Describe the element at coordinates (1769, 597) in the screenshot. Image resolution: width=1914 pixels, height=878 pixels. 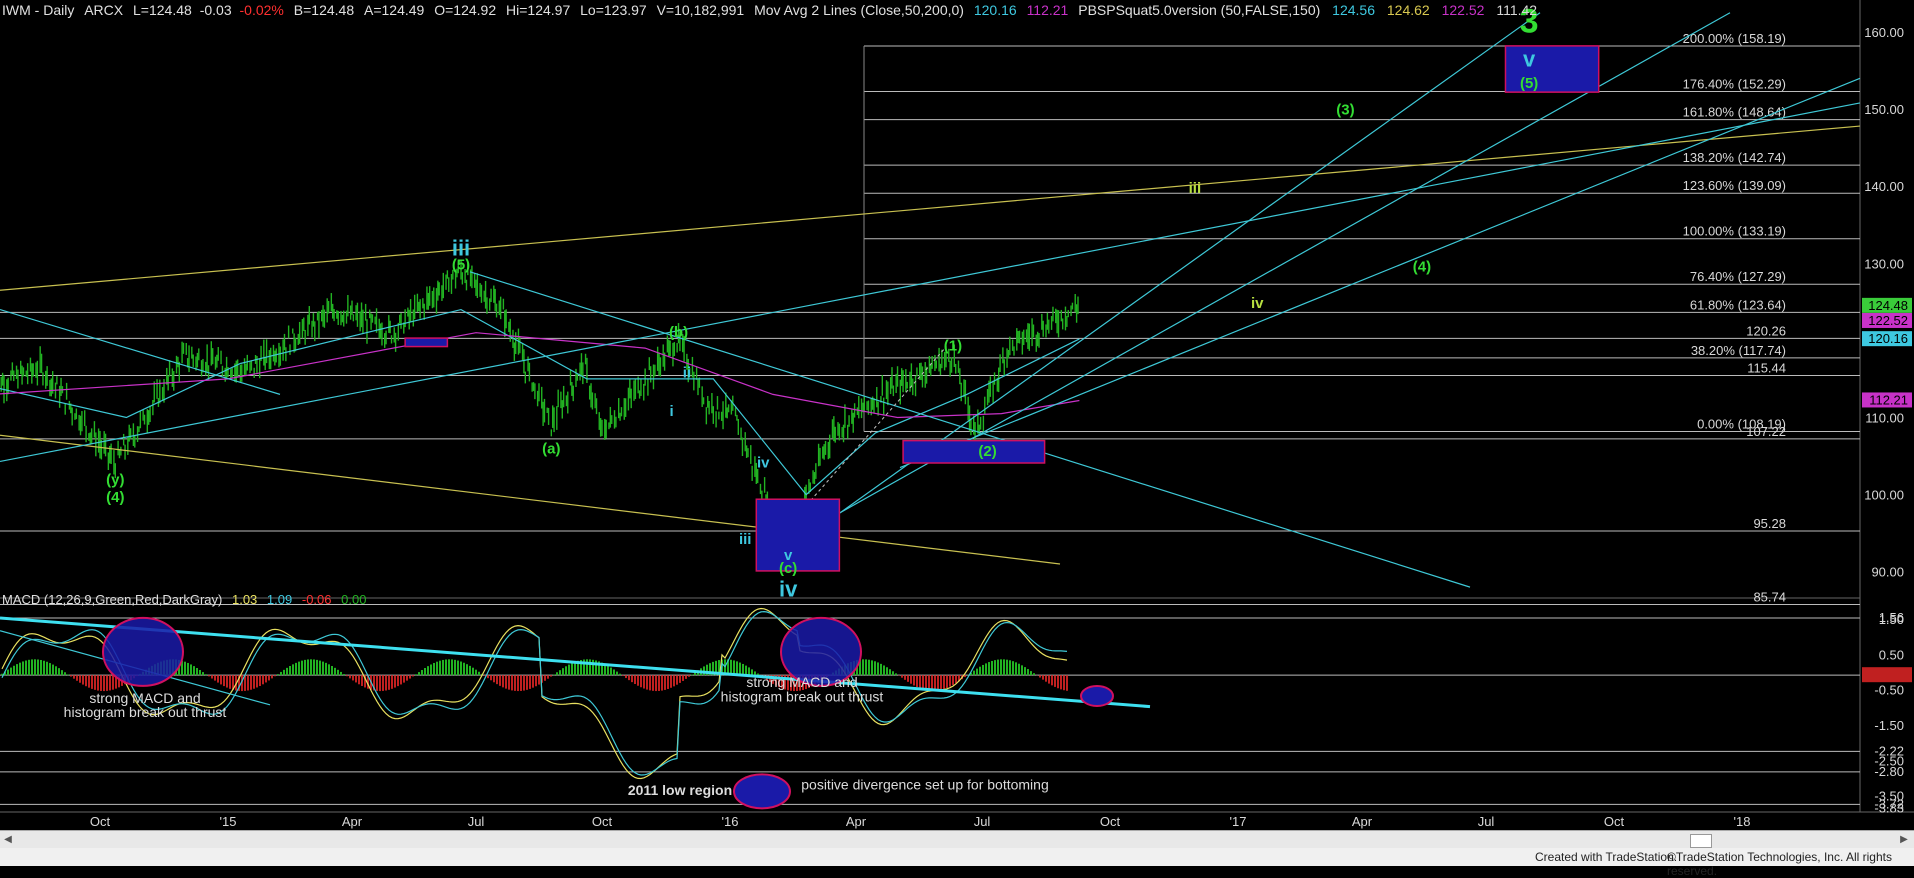
I see `fib-level-label: 85.74` at that location.